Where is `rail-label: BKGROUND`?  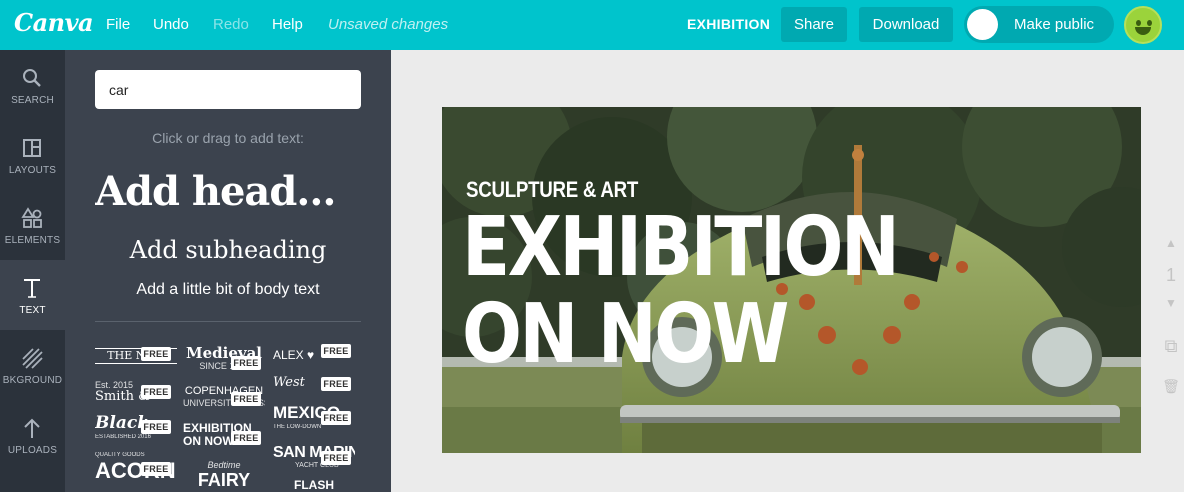 rail-label: BKGROUND is located at coordinates (32, 380).